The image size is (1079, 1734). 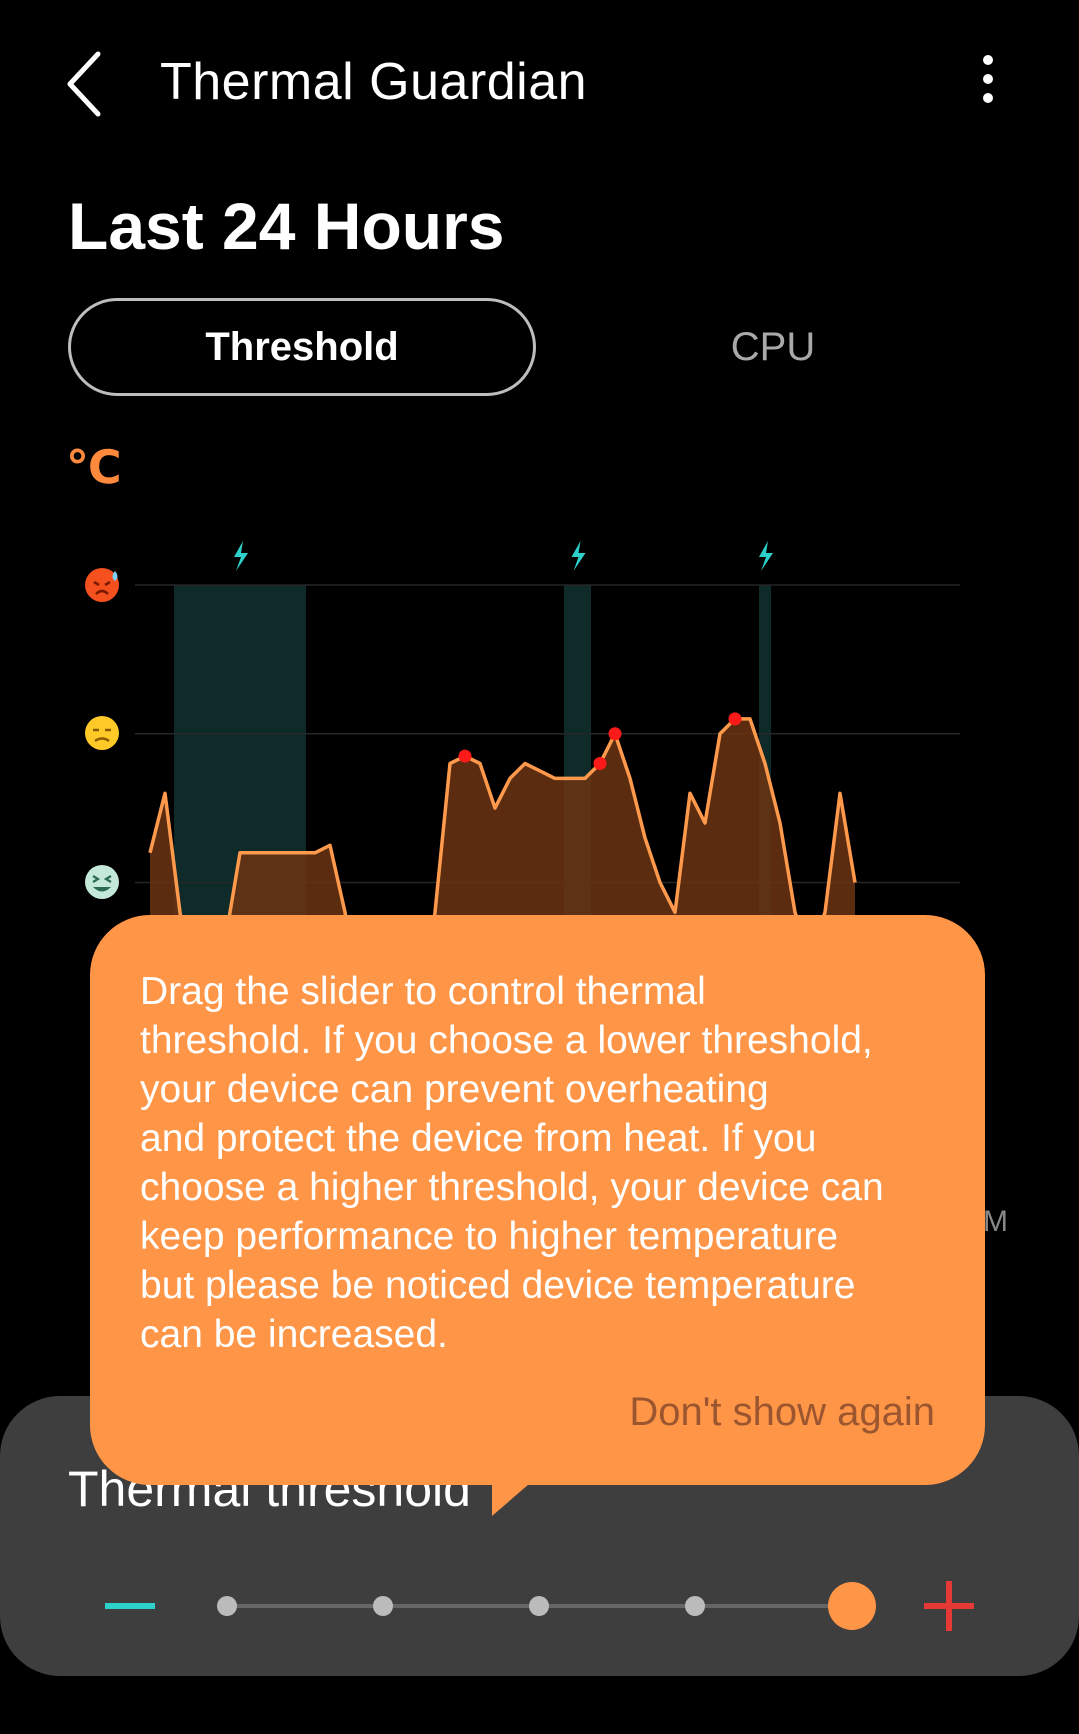 I want to click on slider-thumb, so click(x=852, y=1606).